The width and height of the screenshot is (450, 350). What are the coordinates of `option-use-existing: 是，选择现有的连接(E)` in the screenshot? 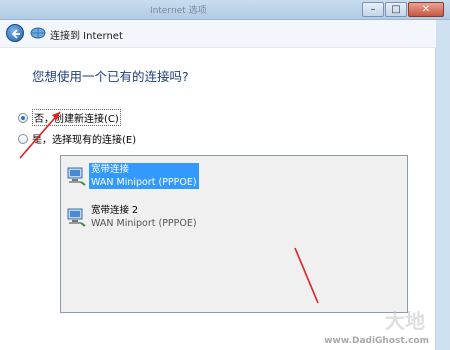 It's located at (77, 138).